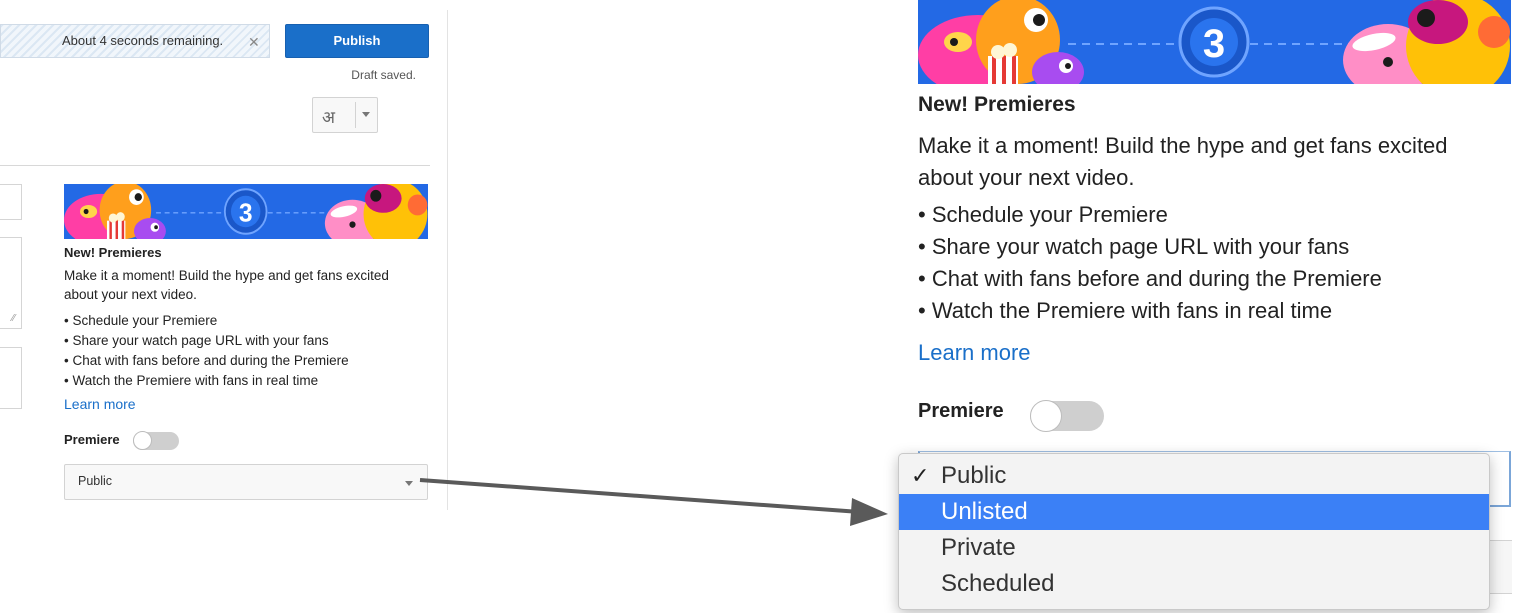 The width and height of the screenshot is (1540, 613). Describe the element at coordinates (355, 115) in the screenshot. I see `button-divider` at that location.